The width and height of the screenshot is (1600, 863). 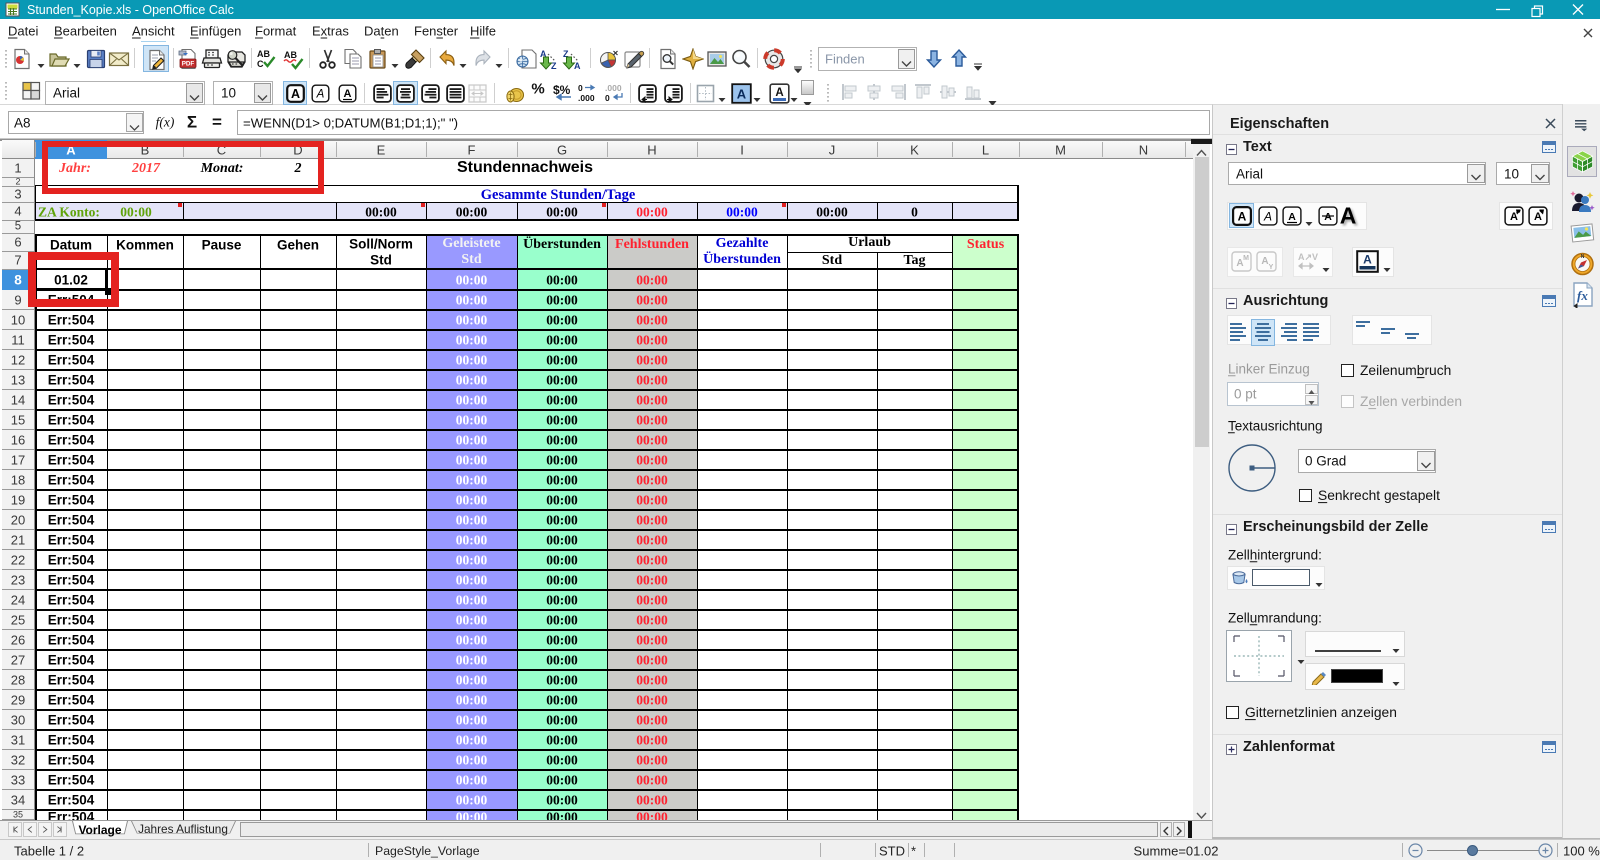 What do you see at coordinates (1582, 295) in the screenshot?
I see `svg-text: fx` at bounding box center [1582, 295].